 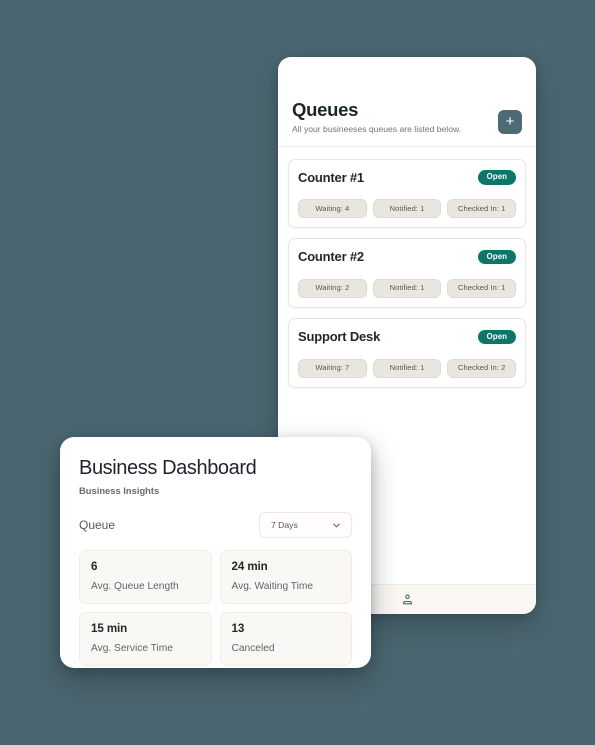 What do you see at coordinates (132, 649) in the screenshot?
I see `stat-label: Avg. Service Time` at bounding box center [132, 649].